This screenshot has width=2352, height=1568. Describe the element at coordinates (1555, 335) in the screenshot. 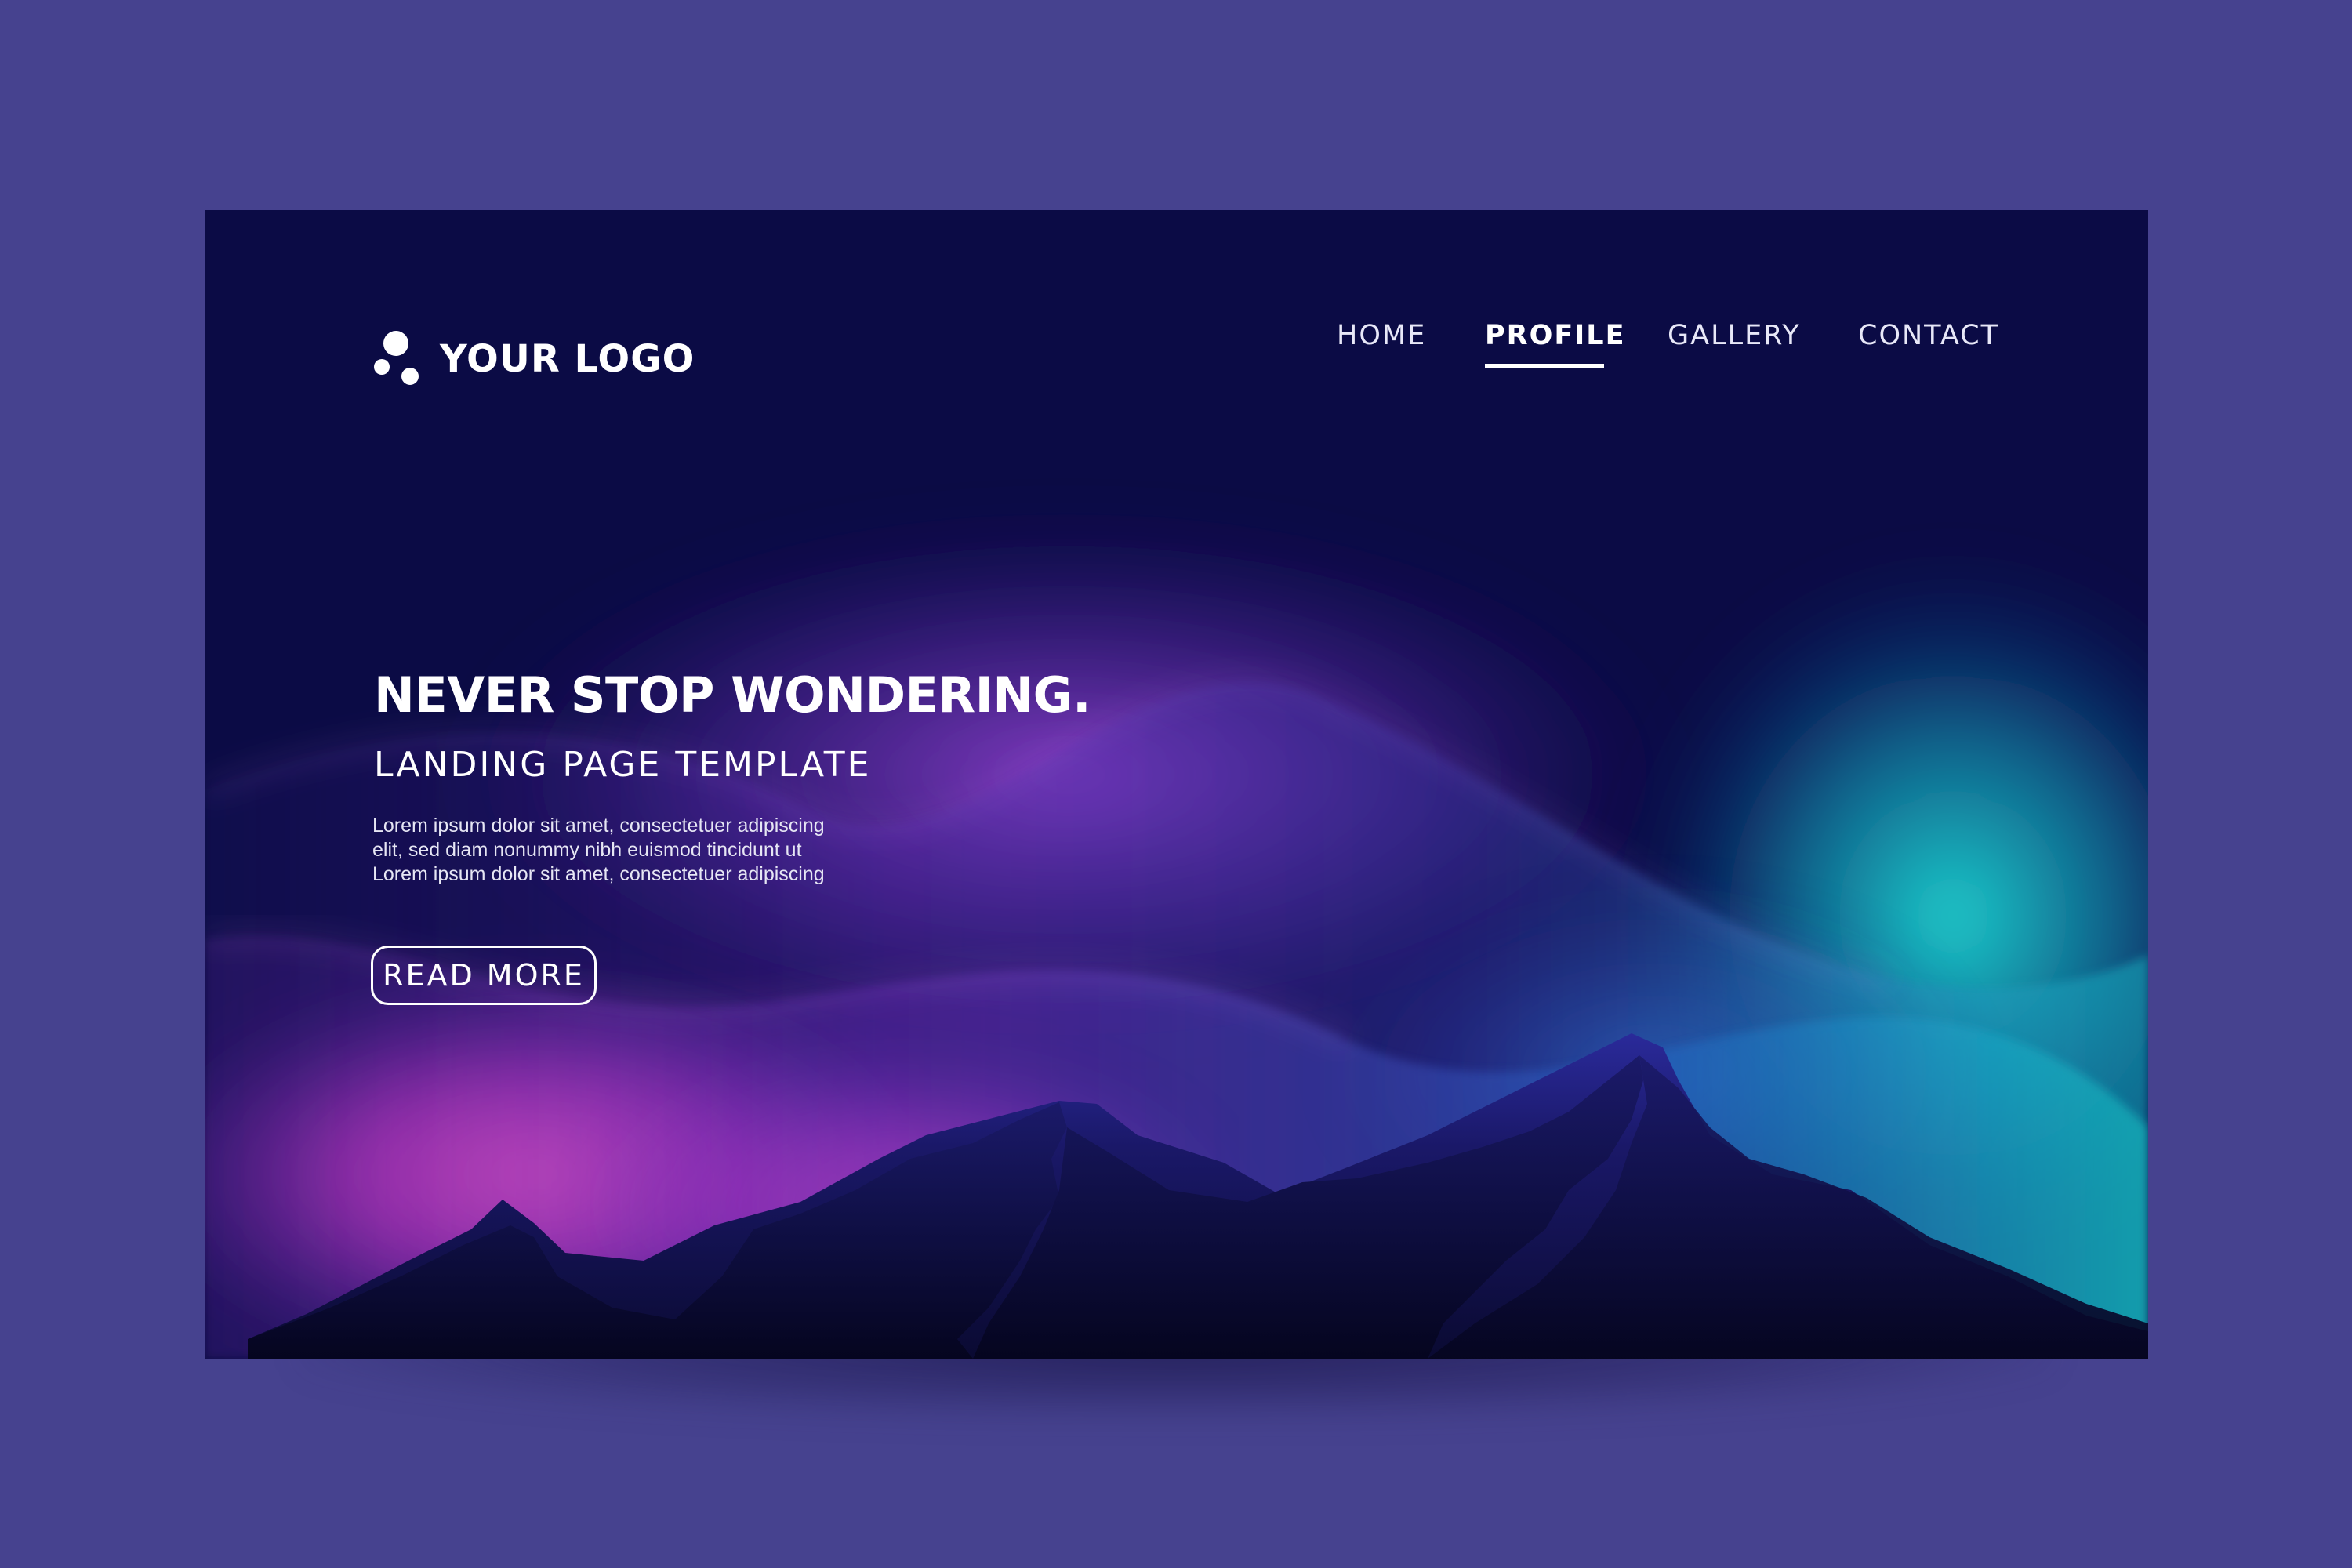

I see `nav-item-profile: PROFILE` at that location.